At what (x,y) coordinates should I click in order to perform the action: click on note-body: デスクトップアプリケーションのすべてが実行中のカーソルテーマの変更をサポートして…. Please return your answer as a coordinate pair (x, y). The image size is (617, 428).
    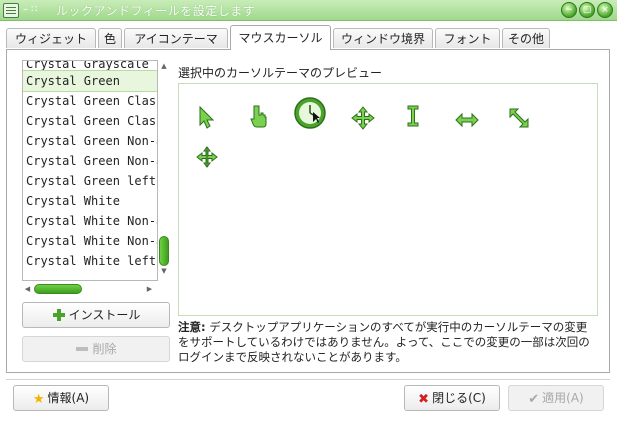
    Looking at the image, I should click on (384, 342).